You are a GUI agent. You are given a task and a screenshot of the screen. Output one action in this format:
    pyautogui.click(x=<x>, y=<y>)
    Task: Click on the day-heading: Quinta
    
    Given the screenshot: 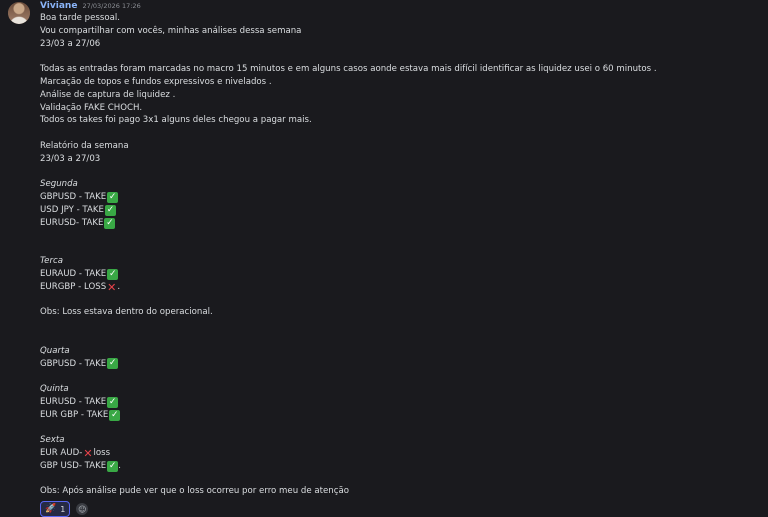 What is the action you would take?
    pyautogui.click(x=54, y=389)
    